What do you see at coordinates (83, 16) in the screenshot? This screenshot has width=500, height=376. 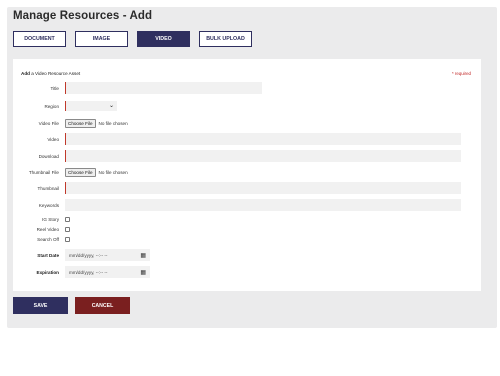 I see `page-title: Manage Resources - Add` at bounding box center [83, 16].